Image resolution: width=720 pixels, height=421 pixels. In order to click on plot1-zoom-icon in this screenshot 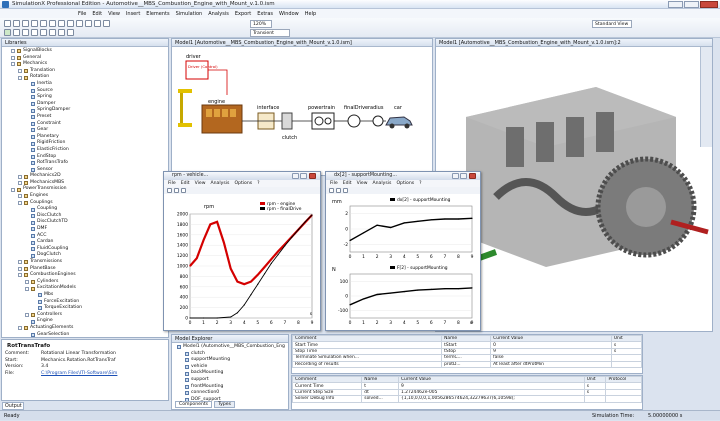, I will do `click(169, 190)`.